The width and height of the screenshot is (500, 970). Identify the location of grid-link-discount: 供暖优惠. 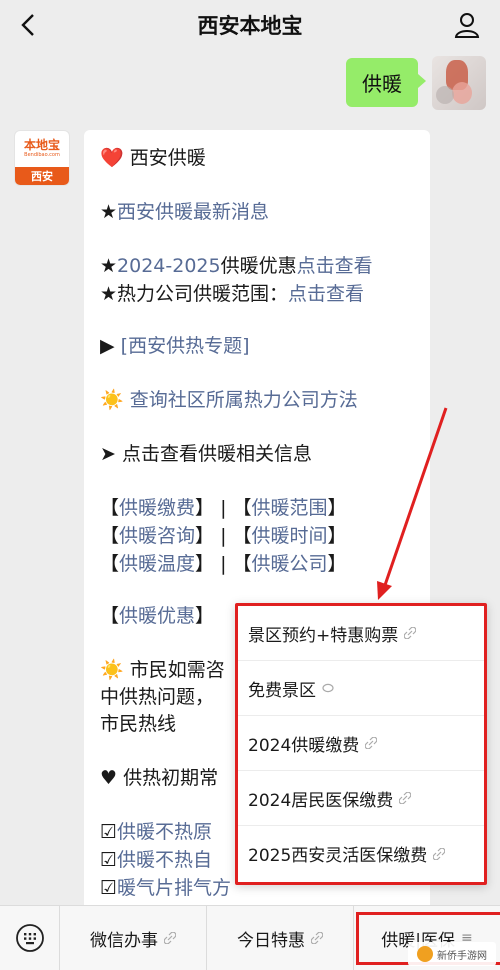
(157, 616).